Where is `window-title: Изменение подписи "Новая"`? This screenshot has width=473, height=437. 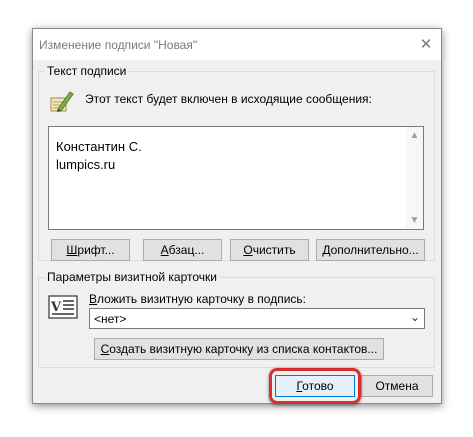
window-title: Изменение подписи "Новая" is located at coordinates (118, 45).